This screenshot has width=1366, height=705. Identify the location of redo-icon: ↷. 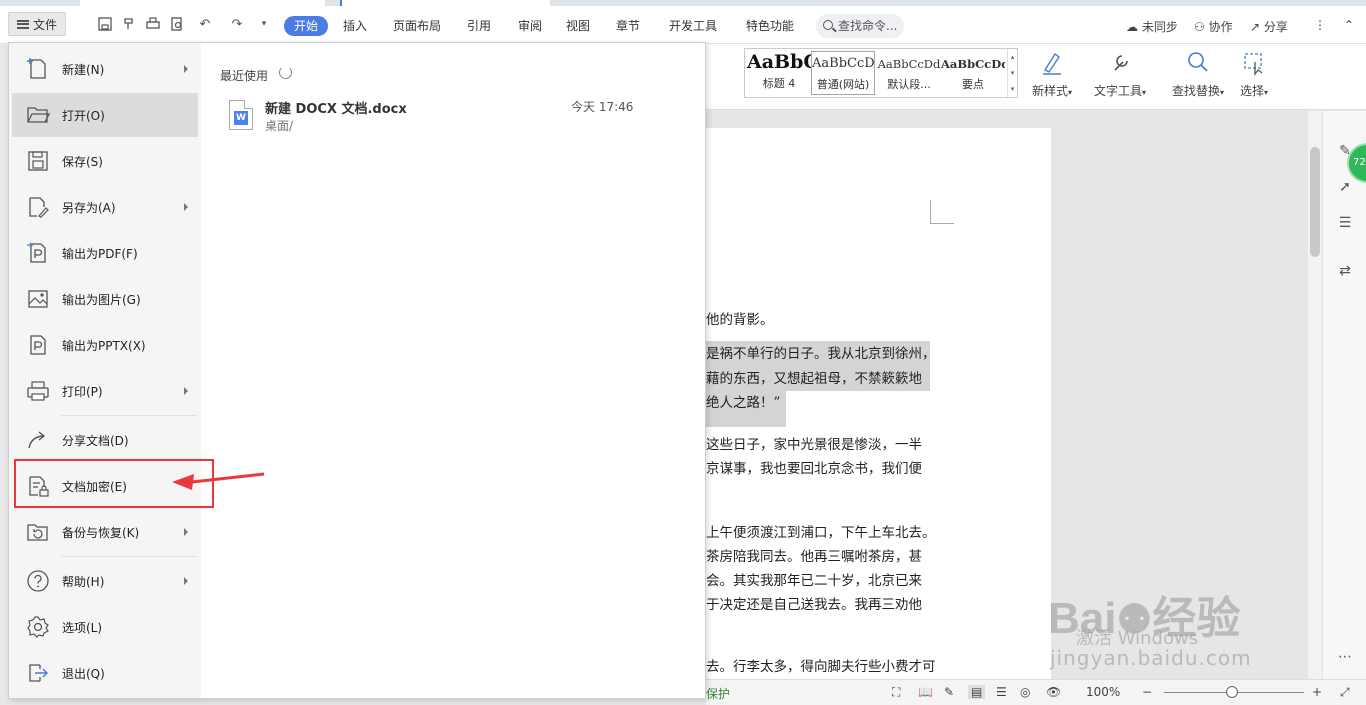
(237, 24).